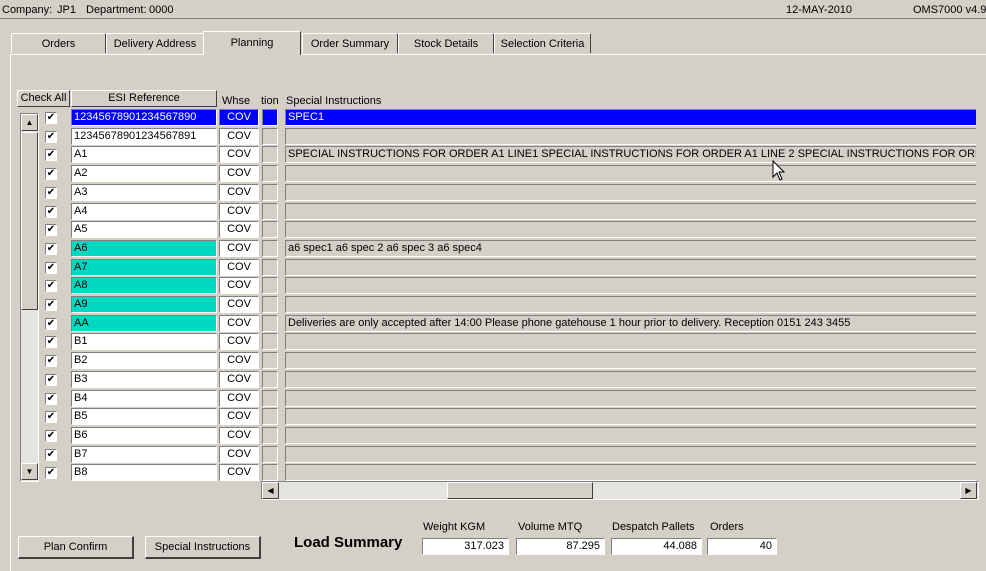  Describe the element at coordinates (510, 230) in the screenshot. I see `table-row: ✔ A5 COV` at that location.